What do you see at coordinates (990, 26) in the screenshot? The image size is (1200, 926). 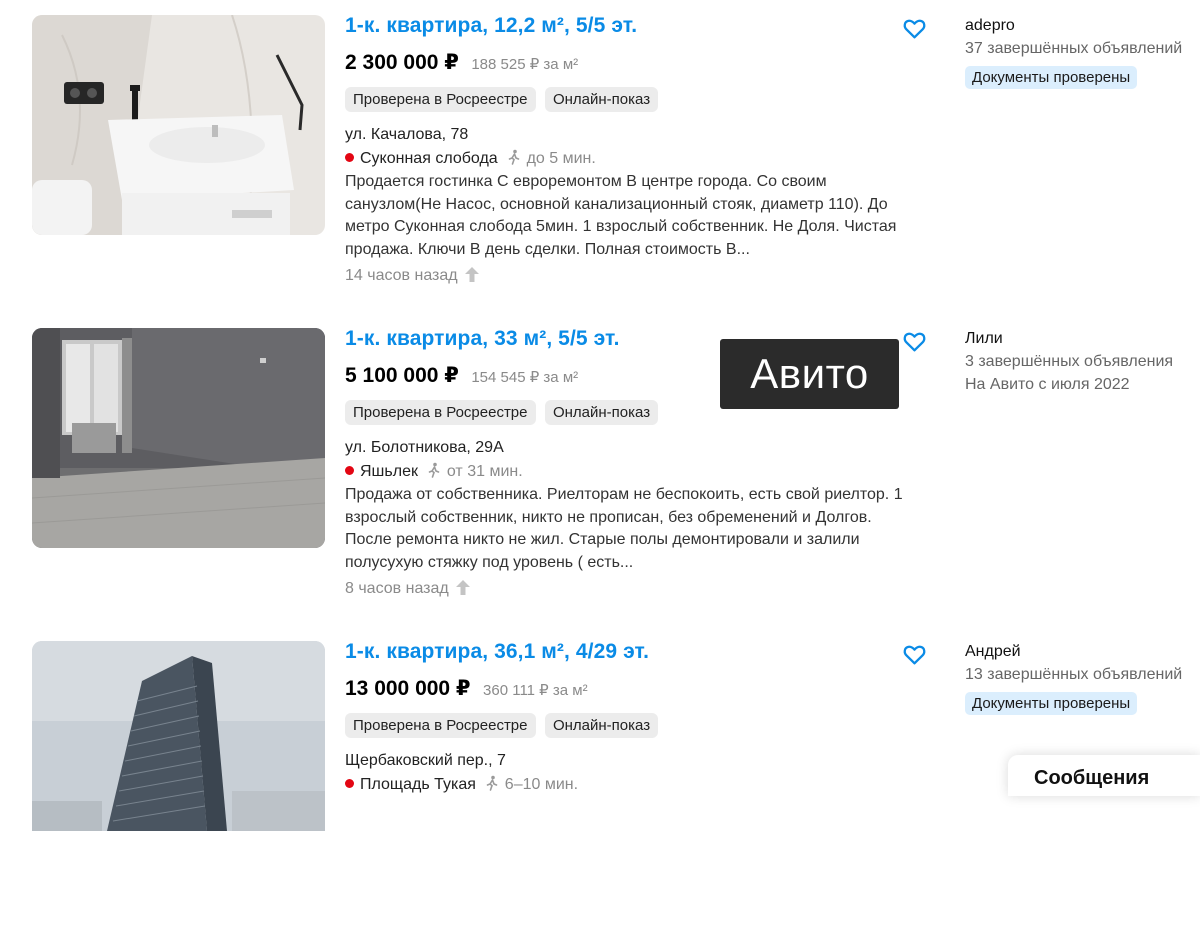 I see `seller-name: adepro` at bounding box center [990, 26].